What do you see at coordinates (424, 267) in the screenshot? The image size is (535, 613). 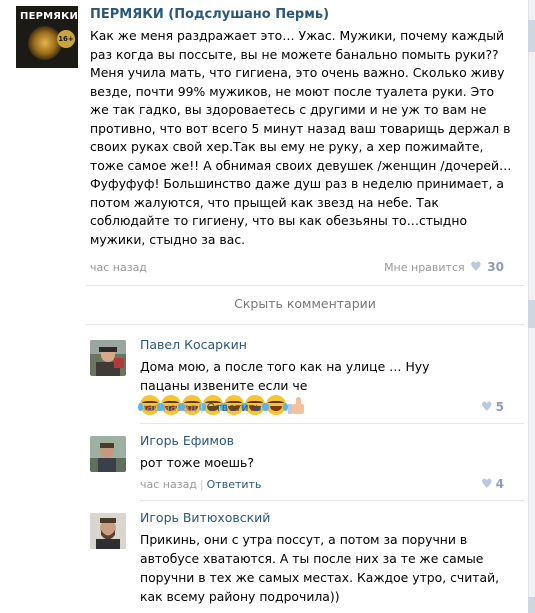 I see `post-like-label: Мне нравится` at bounding box center [424, 267].